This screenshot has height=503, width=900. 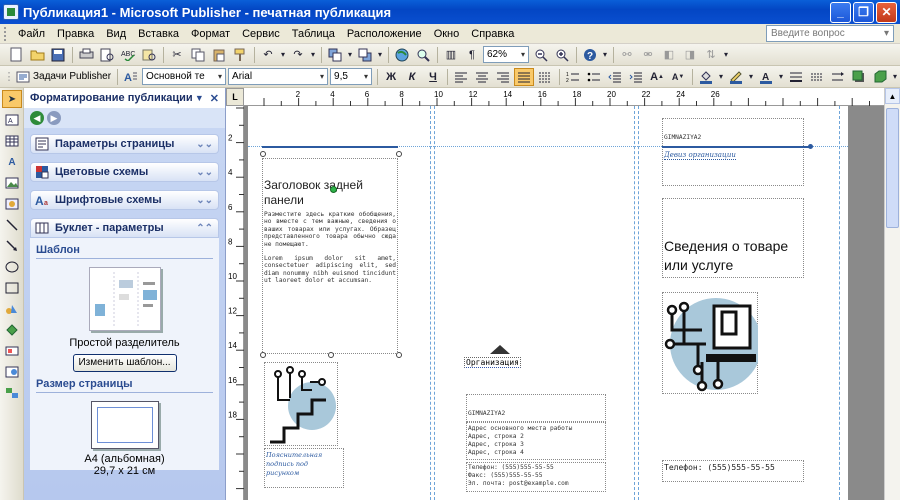 I want to click on fill-color-icon, so click(x=706, y=77).